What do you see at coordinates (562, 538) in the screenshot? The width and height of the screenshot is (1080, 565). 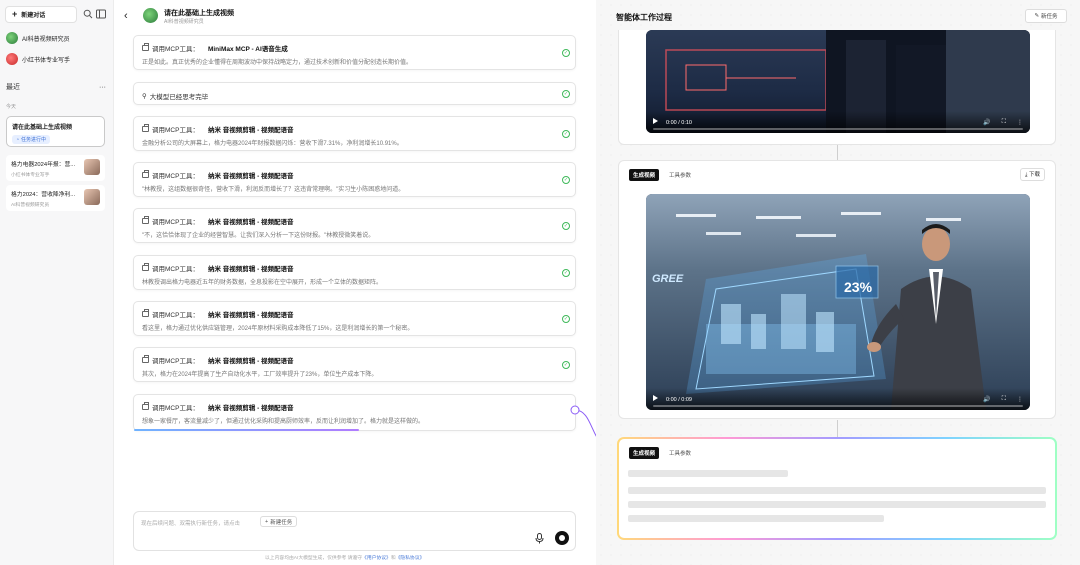 I see `send-button` at bounding box center [562, 538].